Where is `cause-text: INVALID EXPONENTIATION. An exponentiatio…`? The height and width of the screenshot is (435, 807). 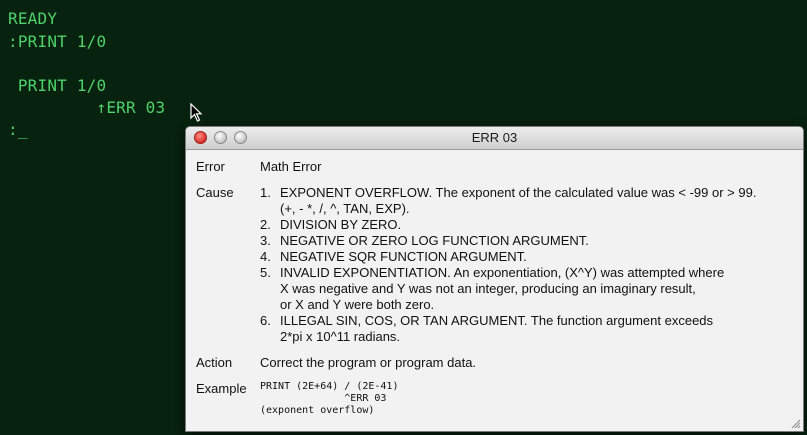 cause-text: INVALID EXPONENTIATION. An exponentiatio… is located at coordinates (502, 288).